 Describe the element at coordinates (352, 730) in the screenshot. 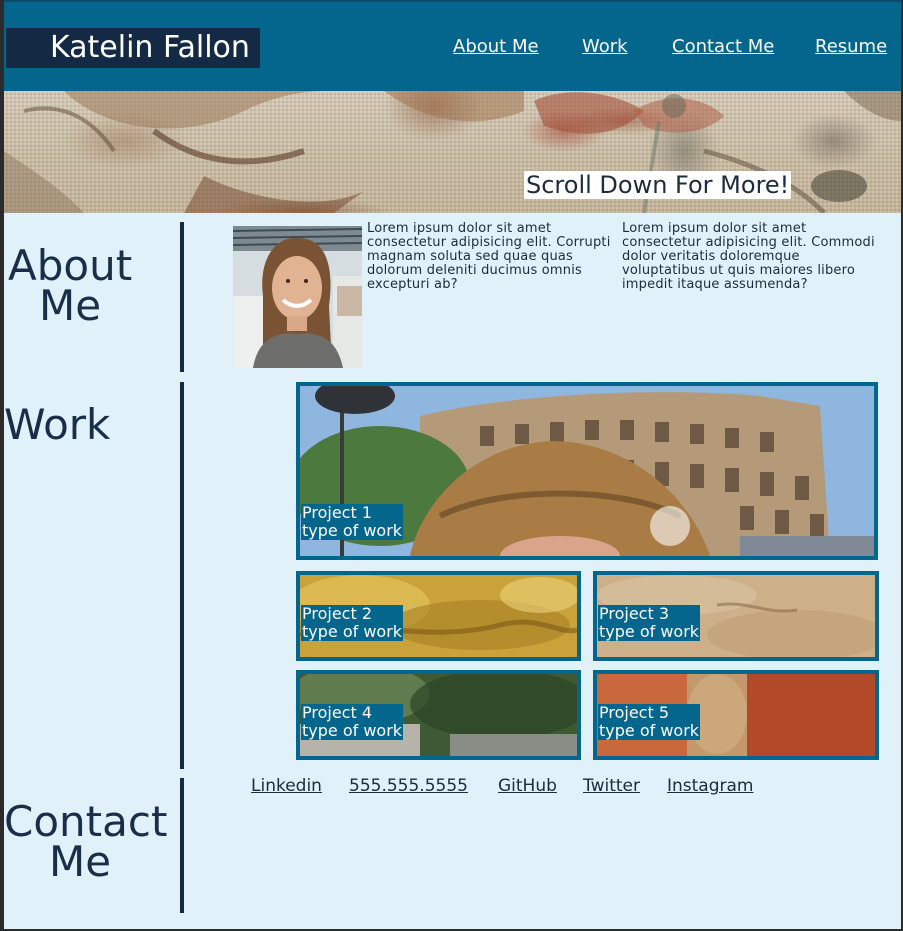

I see `project-4-type: type of work` at that location.